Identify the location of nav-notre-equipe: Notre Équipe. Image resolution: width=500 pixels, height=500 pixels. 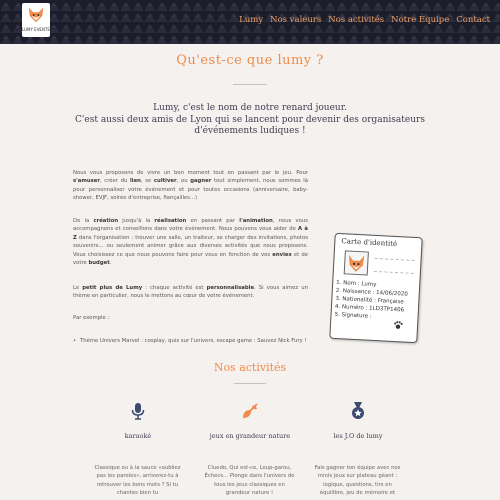
(420, 20).